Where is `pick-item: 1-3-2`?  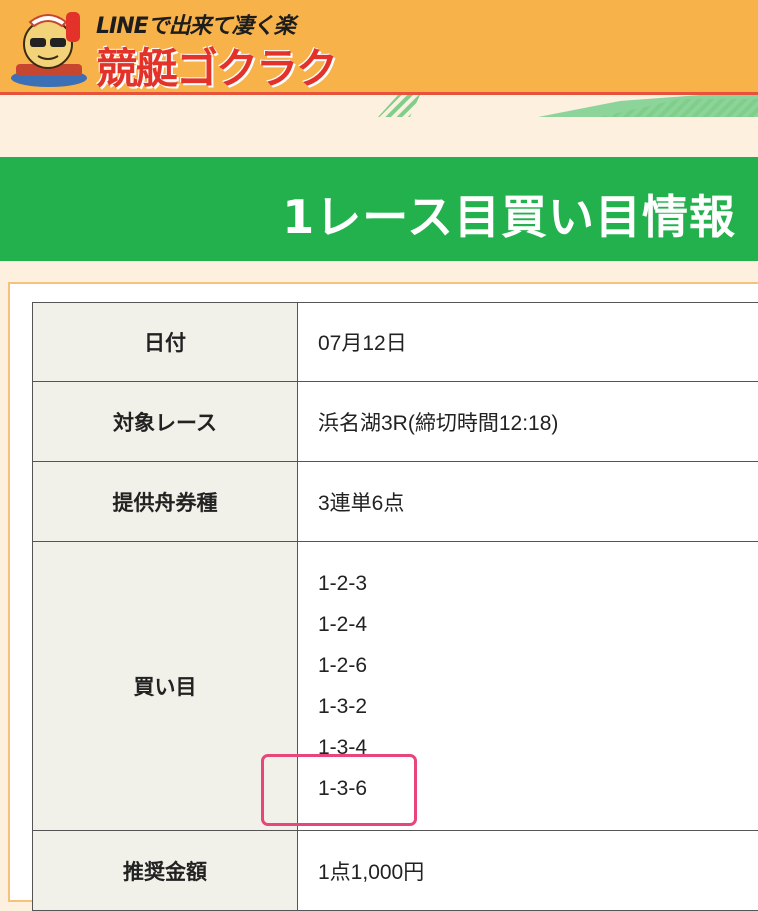 pick-item: 1-3-2 is located at coordinates (538, 706).